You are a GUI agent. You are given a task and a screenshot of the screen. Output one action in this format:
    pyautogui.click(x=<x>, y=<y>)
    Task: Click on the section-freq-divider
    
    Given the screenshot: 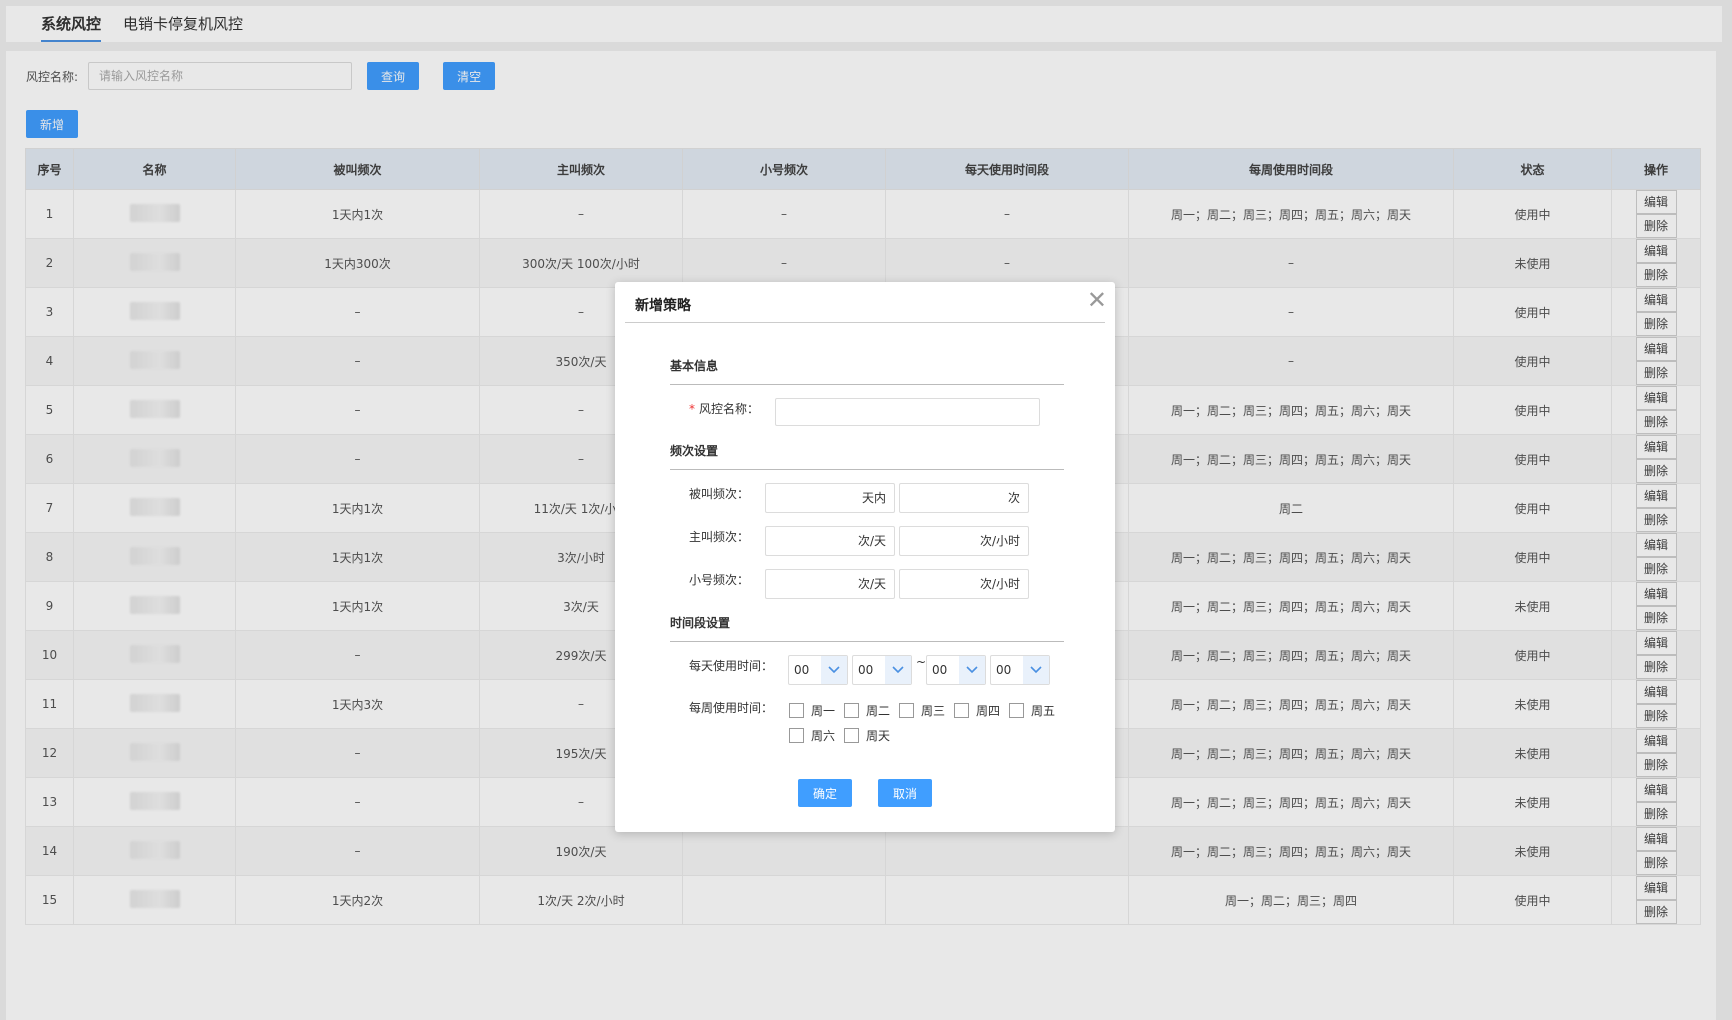 What is the action you would take?
    pyautogui.click(x=867, y=469)
    